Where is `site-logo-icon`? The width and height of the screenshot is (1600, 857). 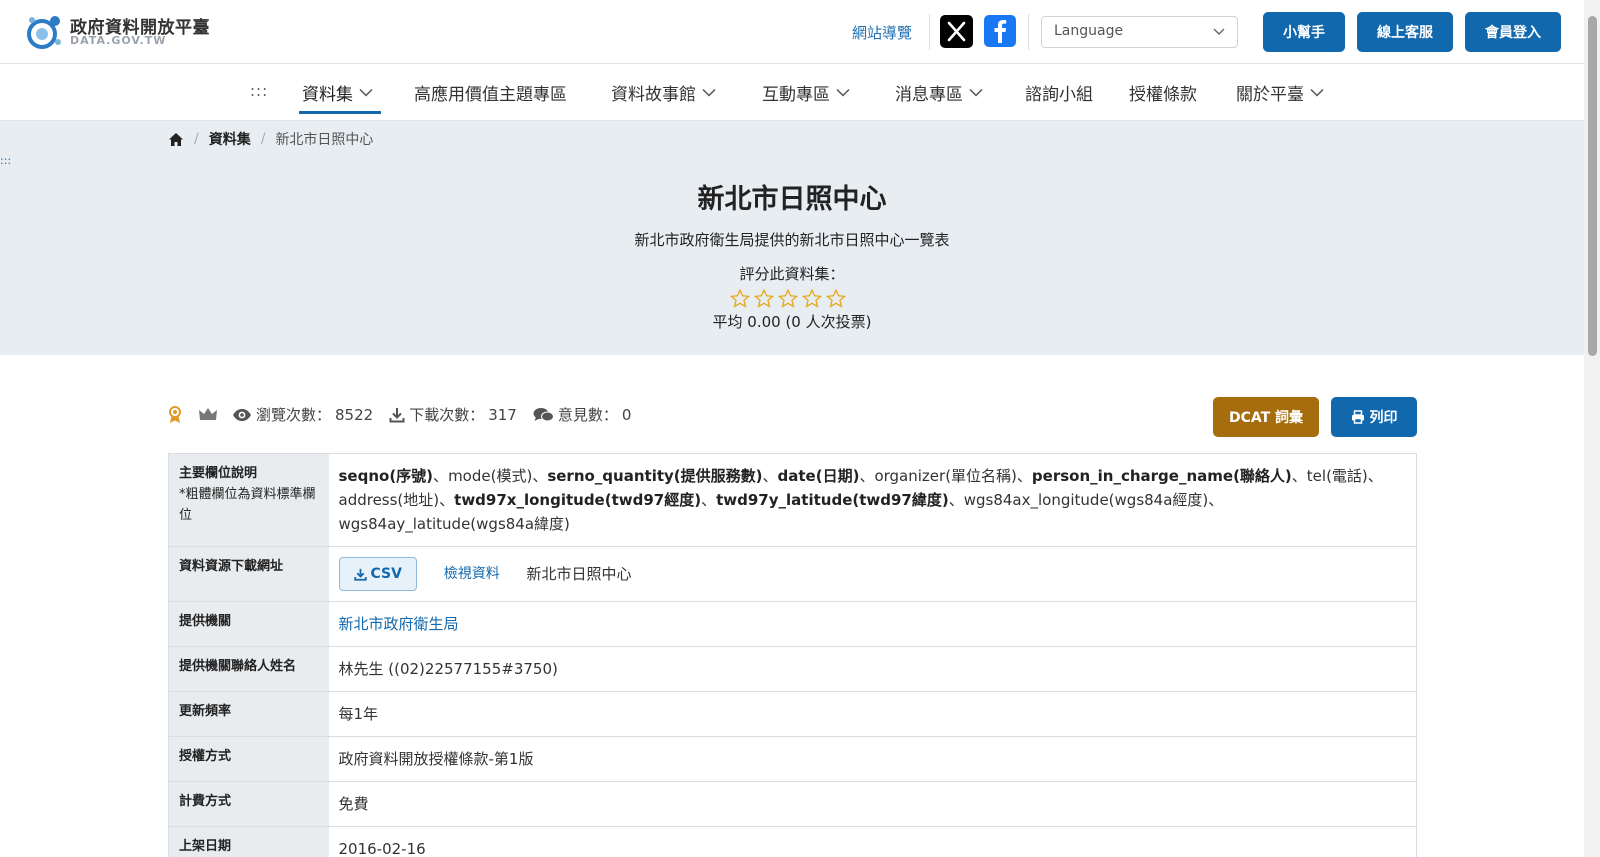 site-logo-icon is located at coordinates (44, 31).